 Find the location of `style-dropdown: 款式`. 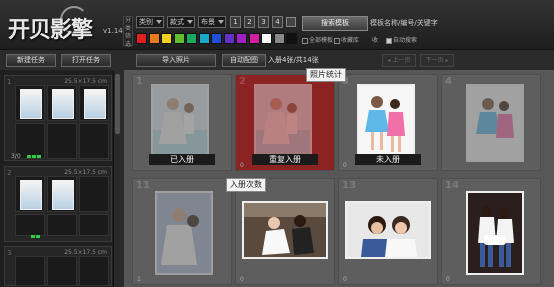

style-dropdown: 款式 is located at coordinates (181, 22).